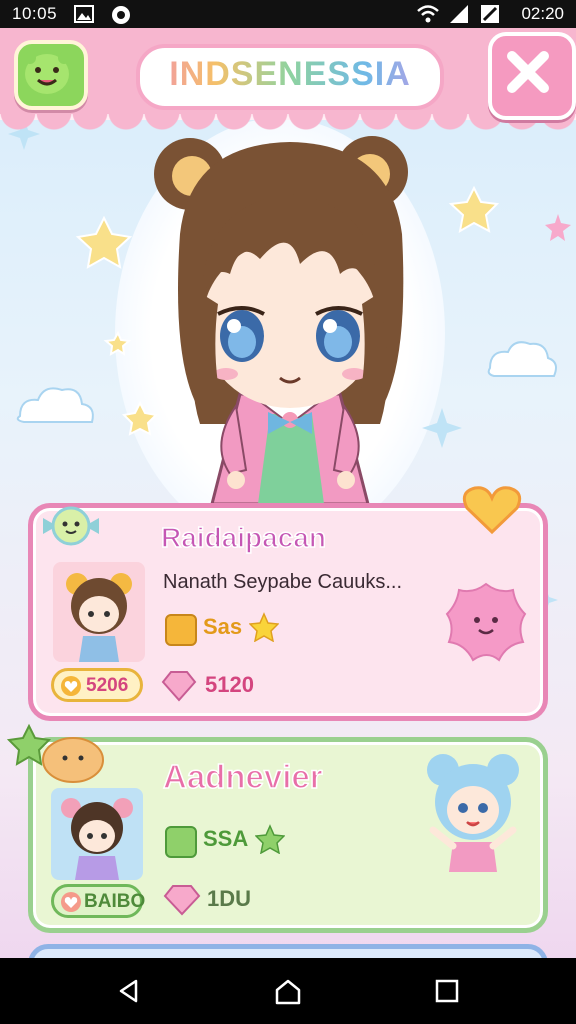  I want to click on close-x-icon, so click(528, 72).